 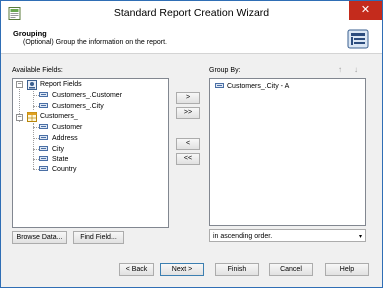 What do you see at coordinates (356, 69) in the screenshot?
I see `move-down-button: ↓` at bounding box center [356, 69].